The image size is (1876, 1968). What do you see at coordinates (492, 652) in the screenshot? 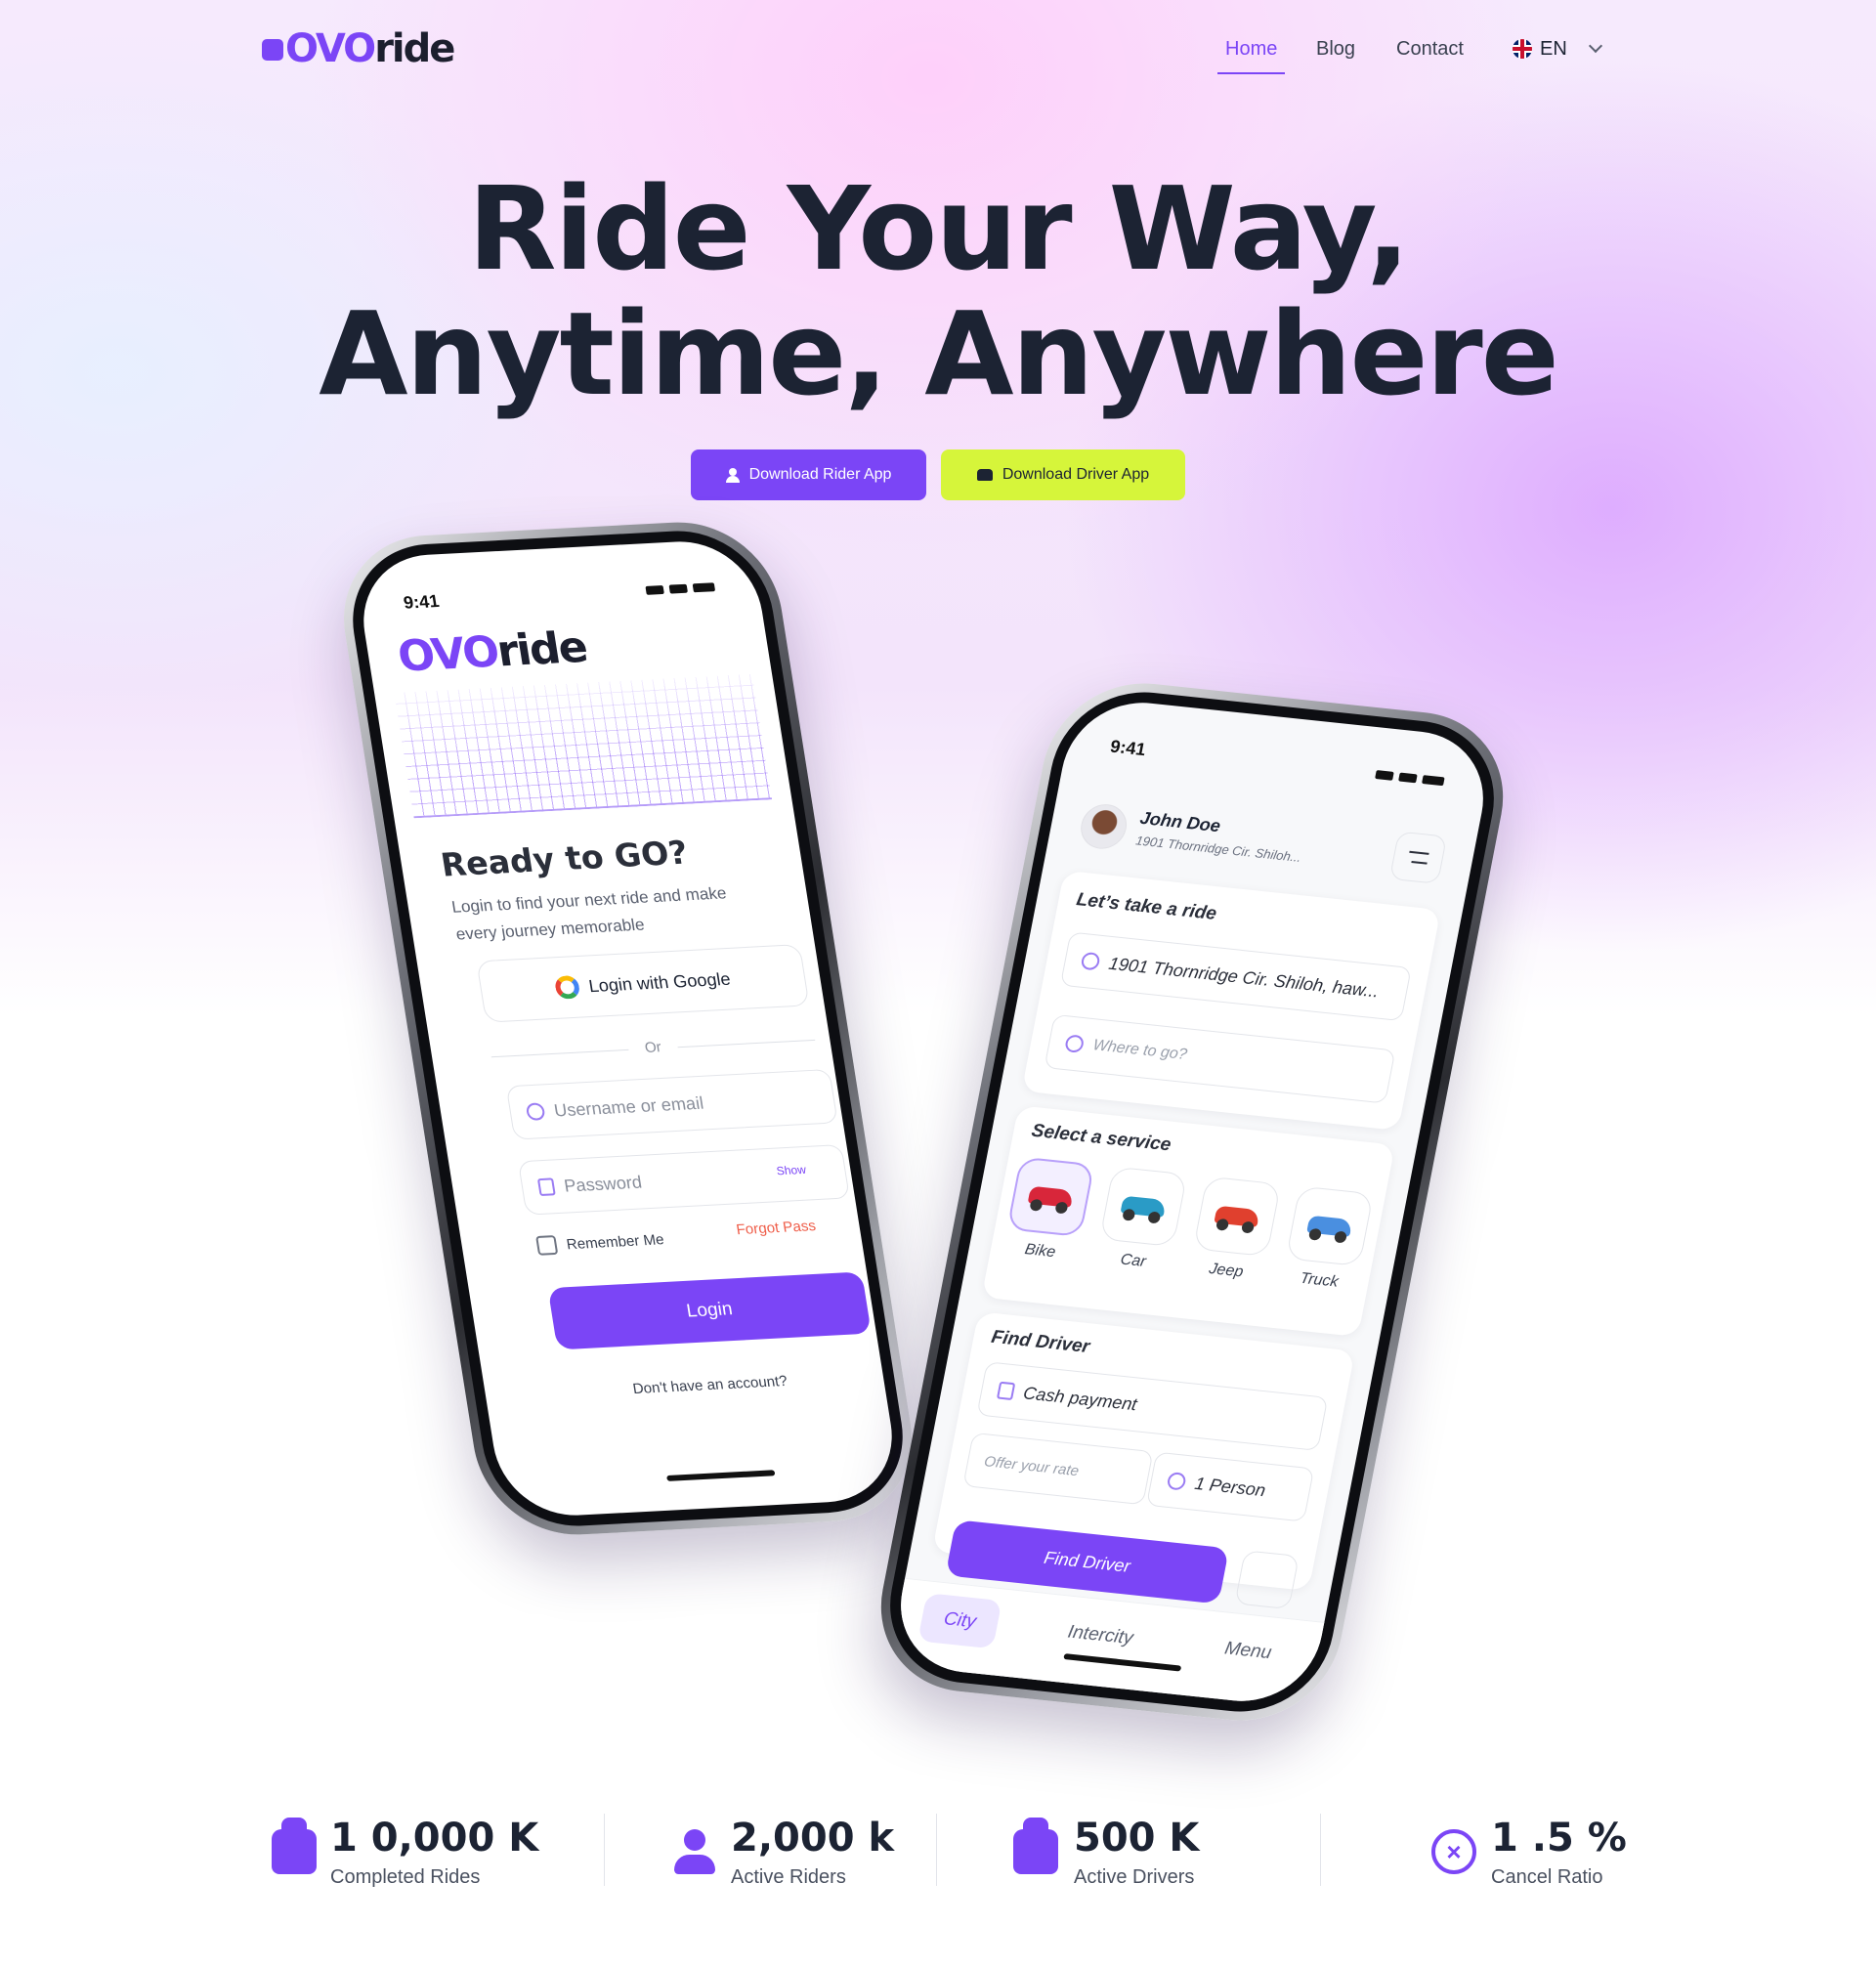
I see `app-logo: OVOride` at bounding box center [492, 652].